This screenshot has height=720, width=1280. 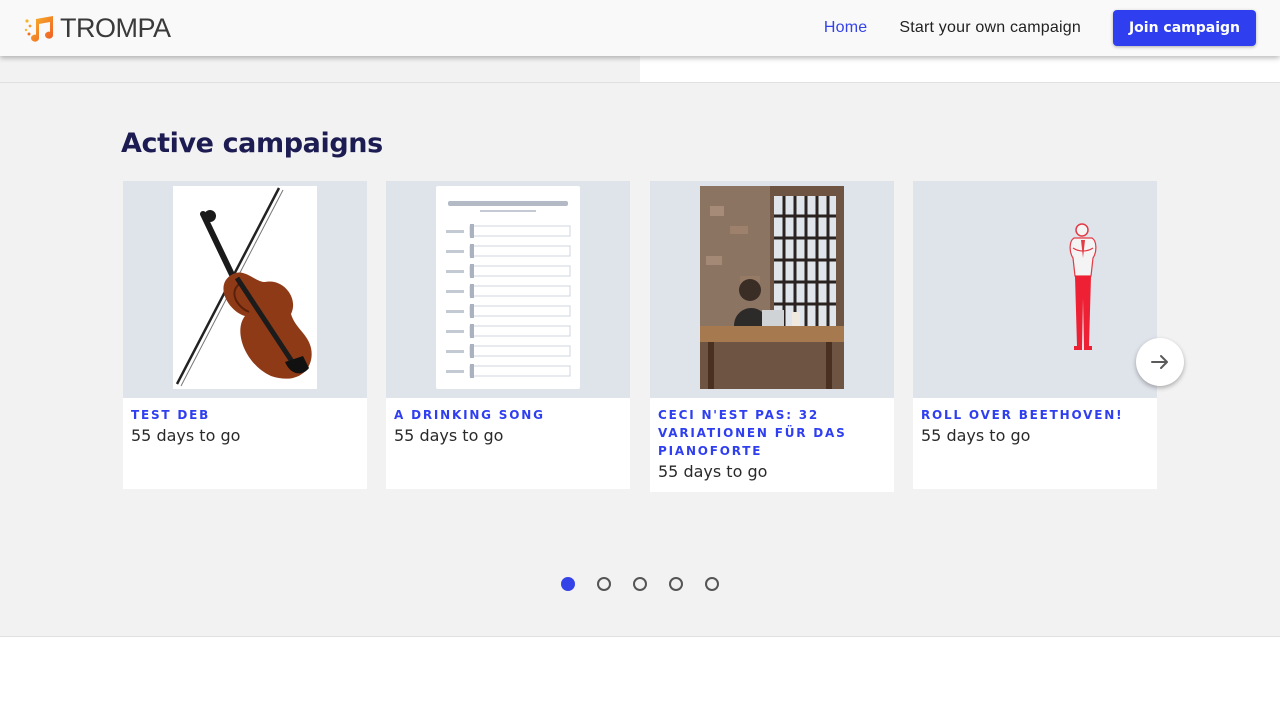 I want to click on carousel-pagination, so click(x=651, y=584).